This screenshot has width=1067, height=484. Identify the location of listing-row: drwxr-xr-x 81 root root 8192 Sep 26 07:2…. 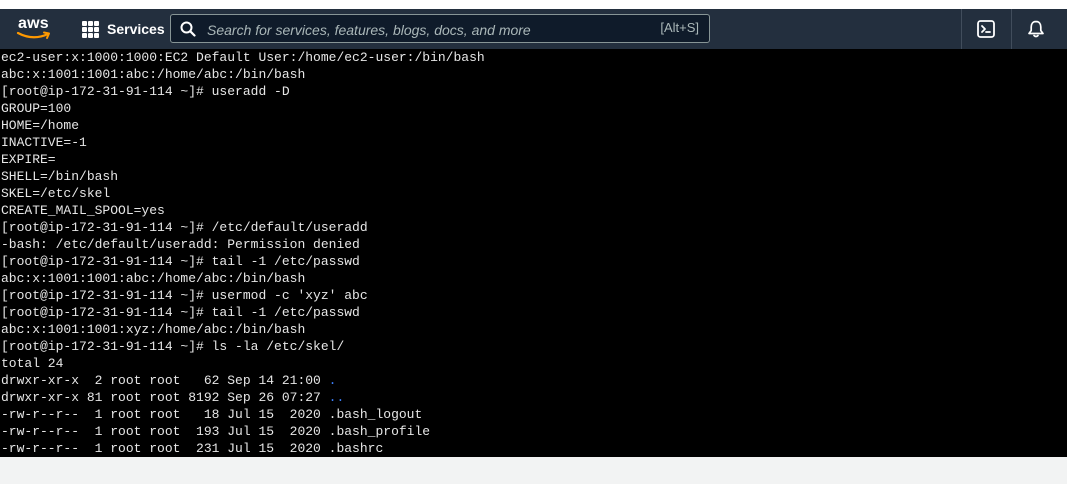
(533, 397).